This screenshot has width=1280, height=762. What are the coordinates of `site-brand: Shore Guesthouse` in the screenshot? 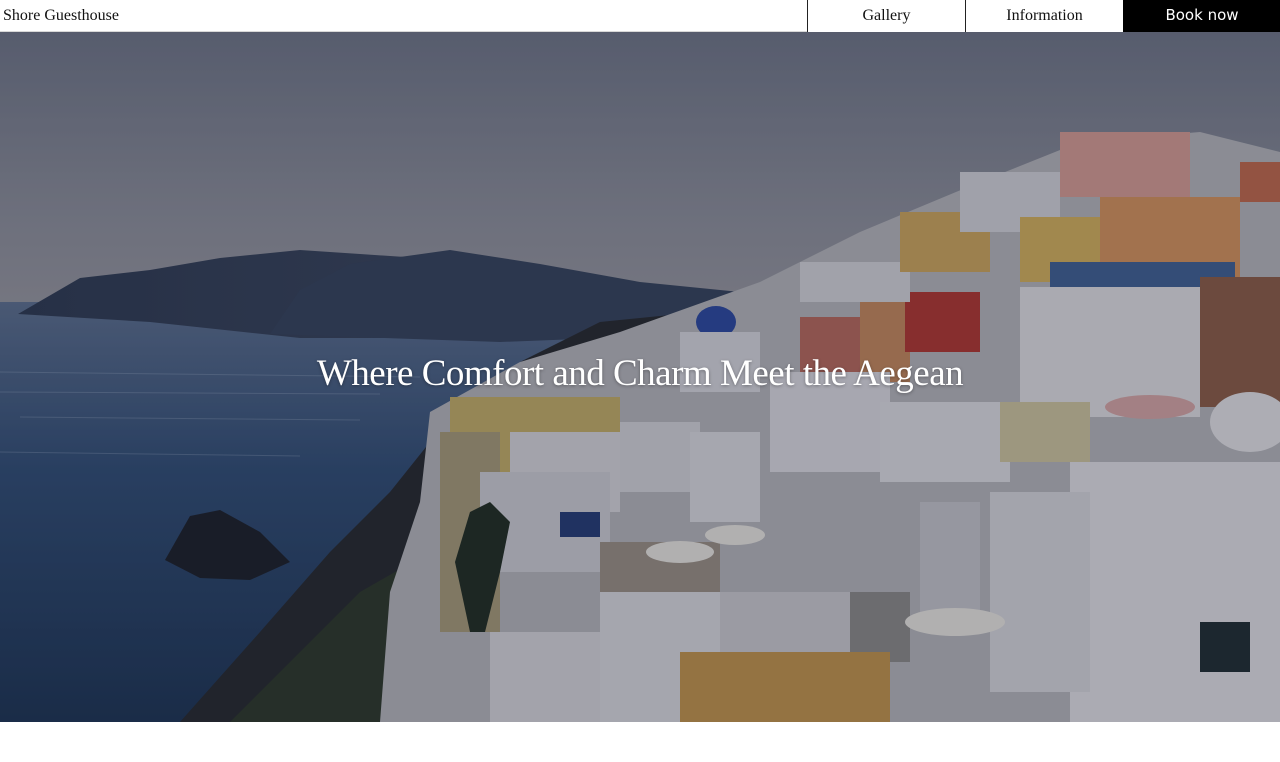 It's located at (61, 16).